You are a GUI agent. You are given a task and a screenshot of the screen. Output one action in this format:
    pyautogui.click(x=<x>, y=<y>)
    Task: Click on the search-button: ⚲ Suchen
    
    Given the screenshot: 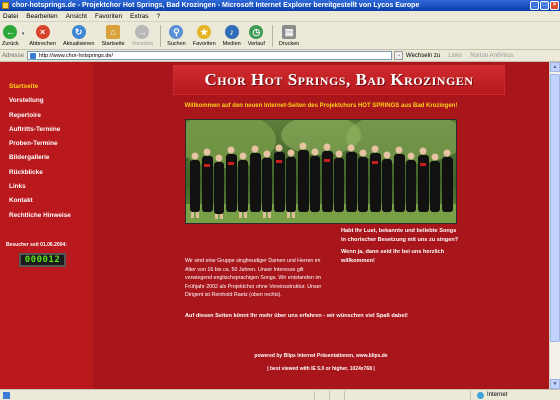 What is the action you would take?
    pyautogui.click(x=176, y=36)
    